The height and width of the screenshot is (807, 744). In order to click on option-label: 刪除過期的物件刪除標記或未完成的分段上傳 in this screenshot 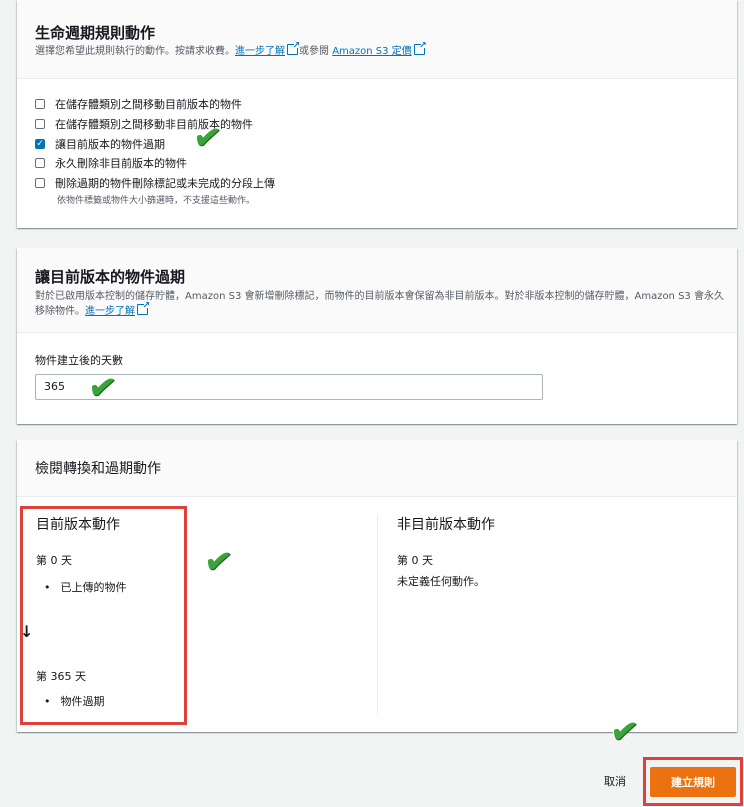, I will do `click(165, 183)`.